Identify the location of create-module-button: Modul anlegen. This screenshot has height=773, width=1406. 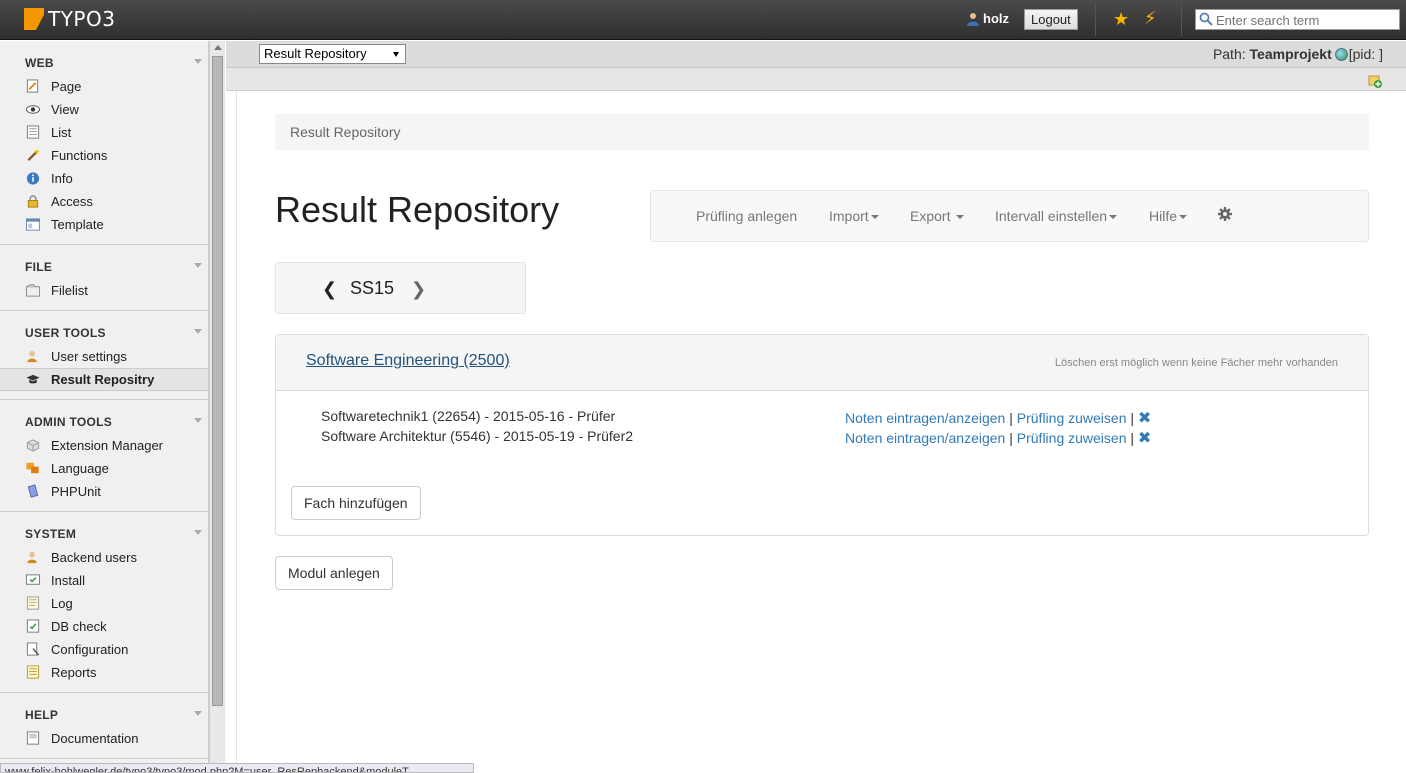
(334, 573).